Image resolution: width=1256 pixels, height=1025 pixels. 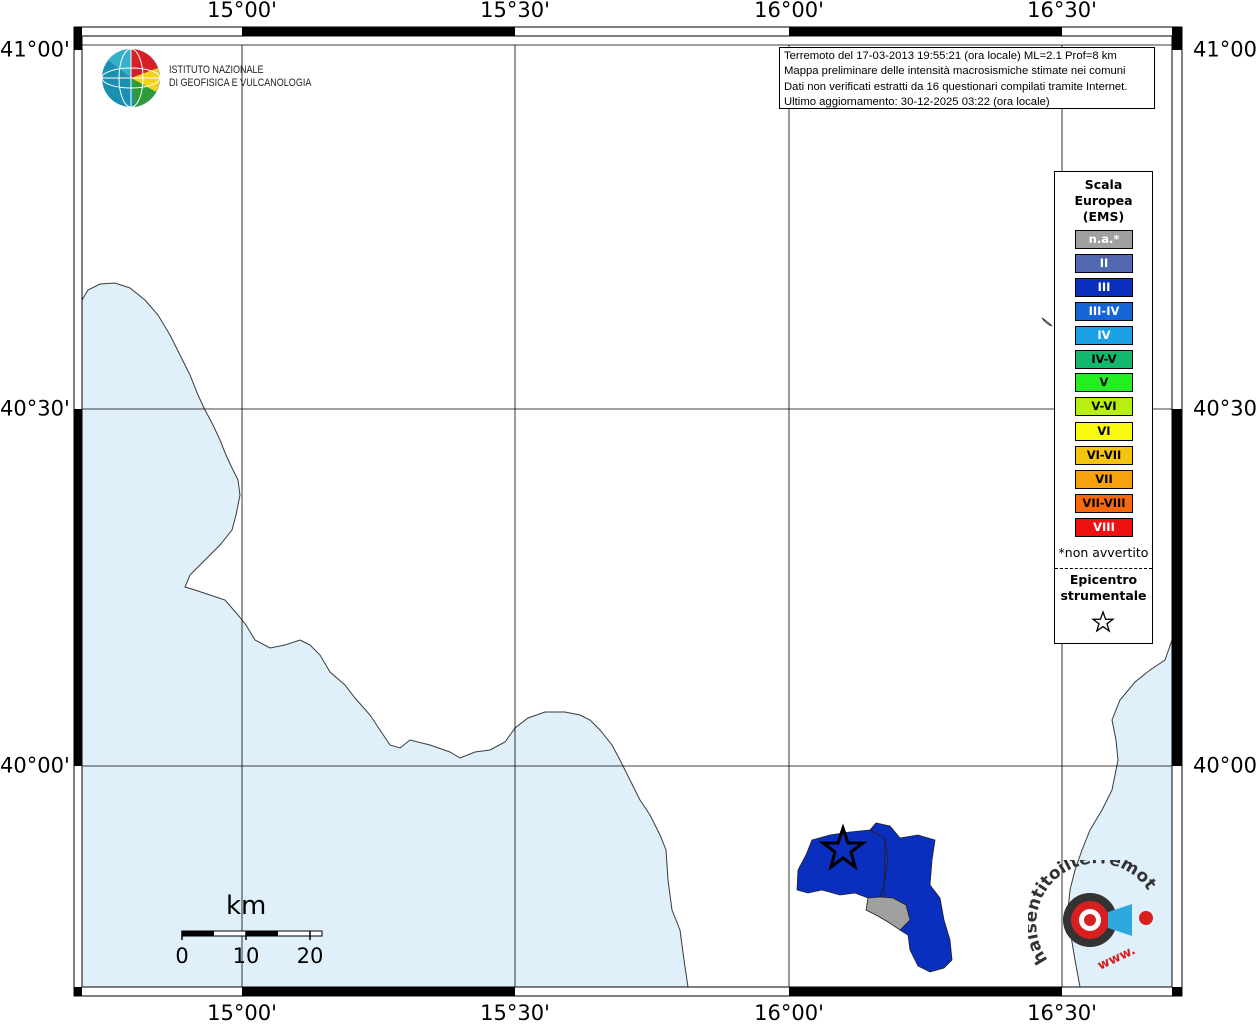 I want to click on legend-divider, so click(x=1103, y=568).